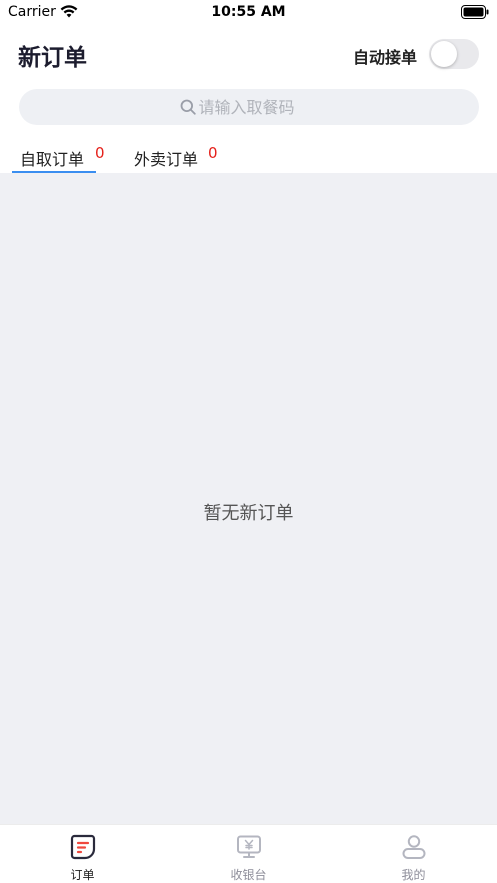 This screenshot has width=497, height=883. I want to click on status-bar: Carrier 10:55 AM, so click(248, 13).